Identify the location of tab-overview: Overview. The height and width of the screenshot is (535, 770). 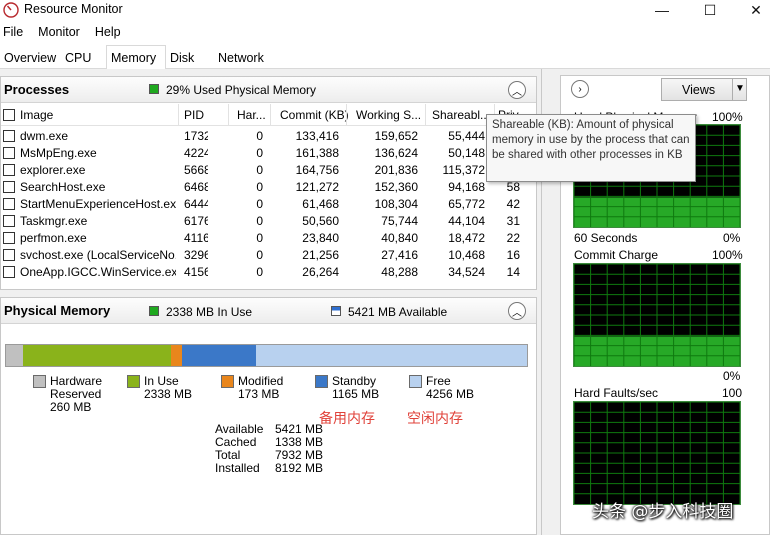
(30, 58).